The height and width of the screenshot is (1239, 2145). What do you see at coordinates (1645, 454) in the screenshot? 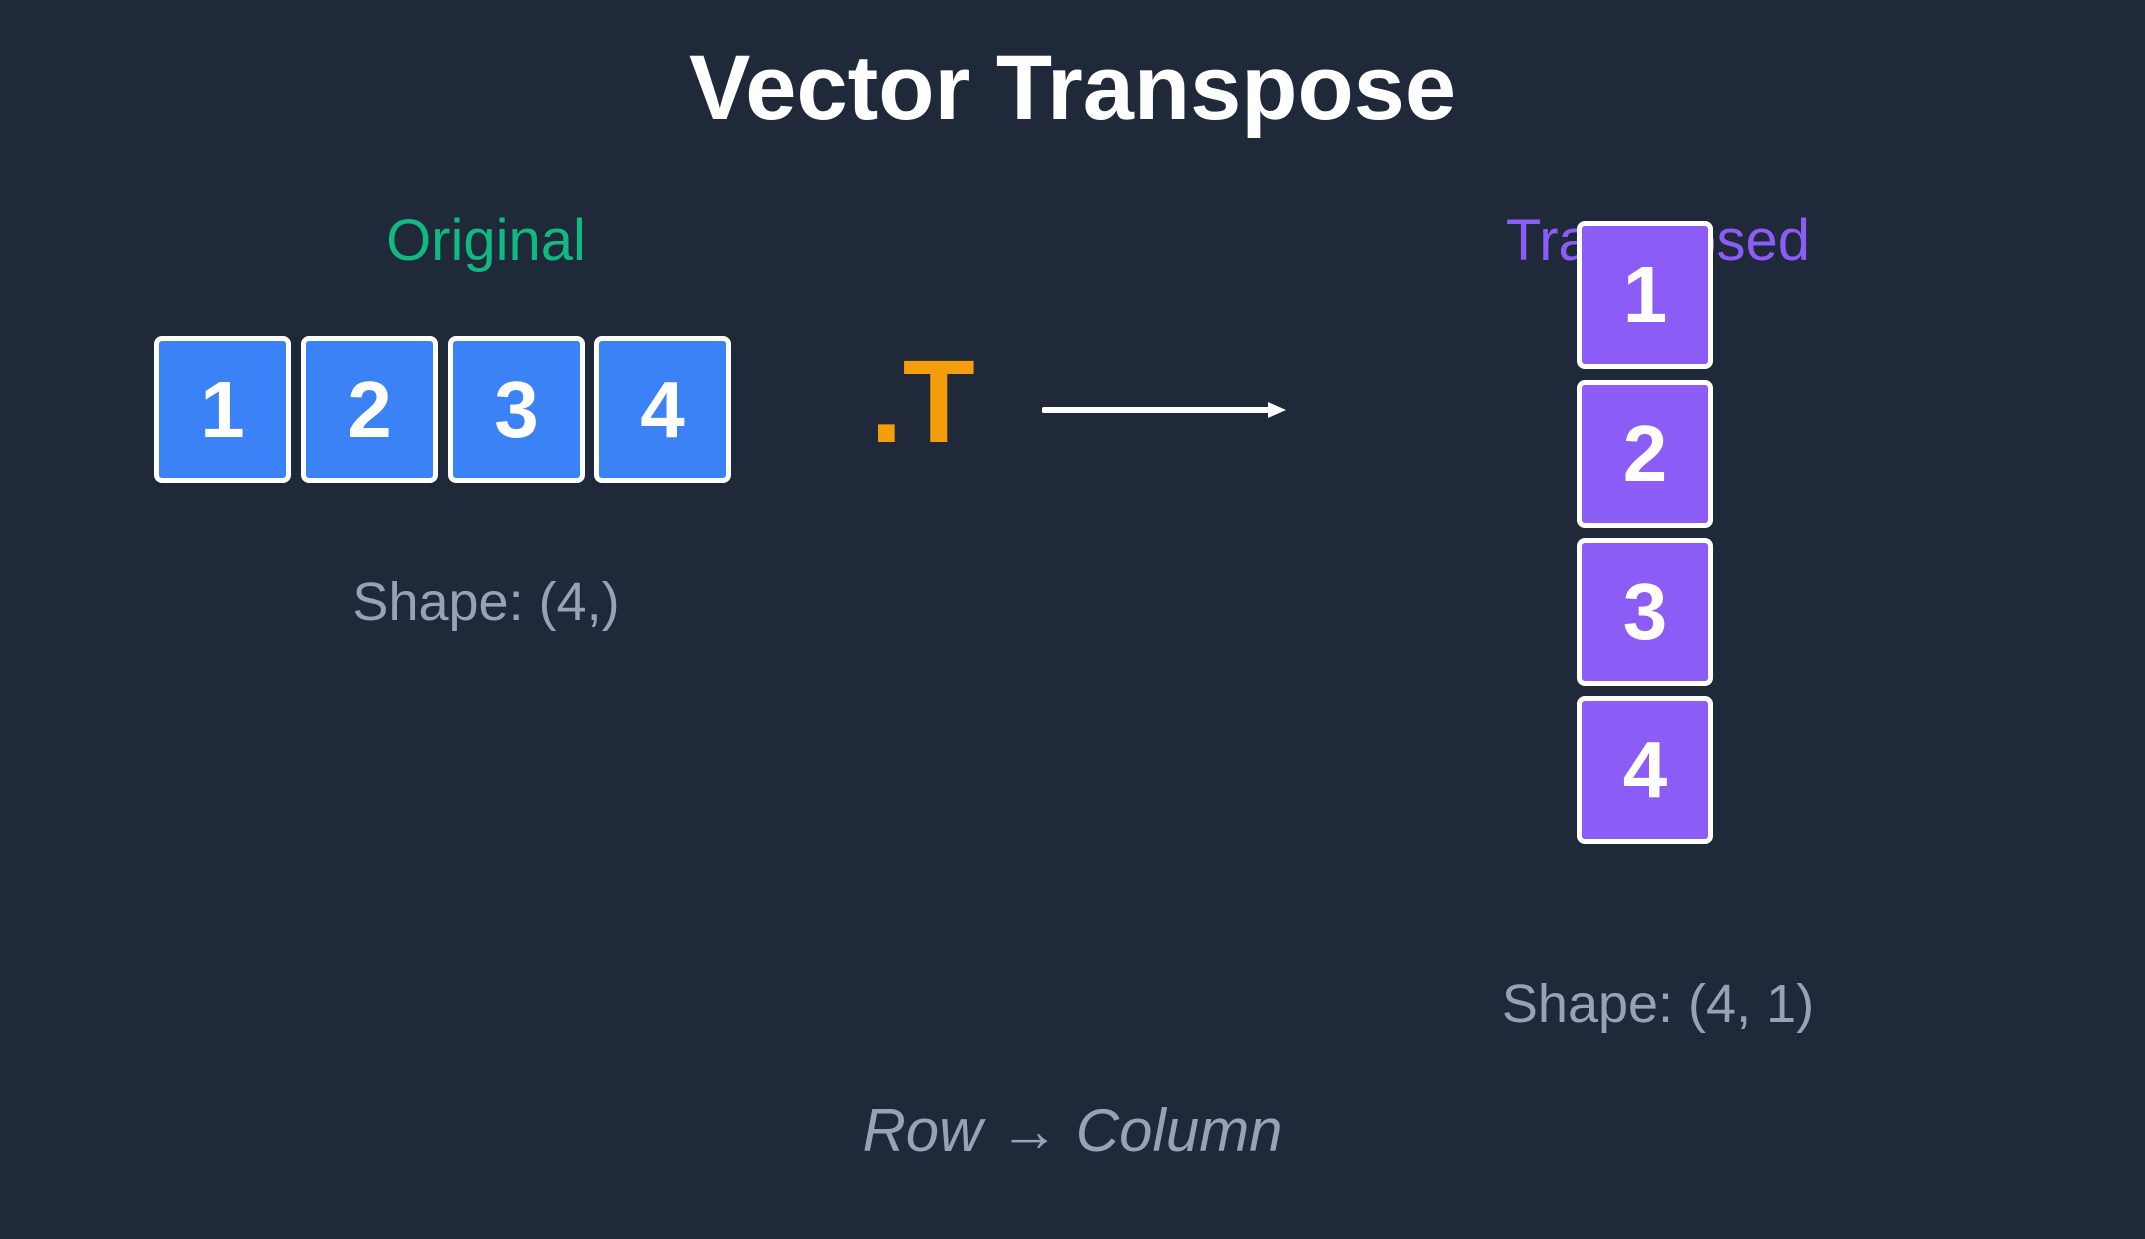
I see `transposed-cell: 2` at bounding box center [1645, 454].